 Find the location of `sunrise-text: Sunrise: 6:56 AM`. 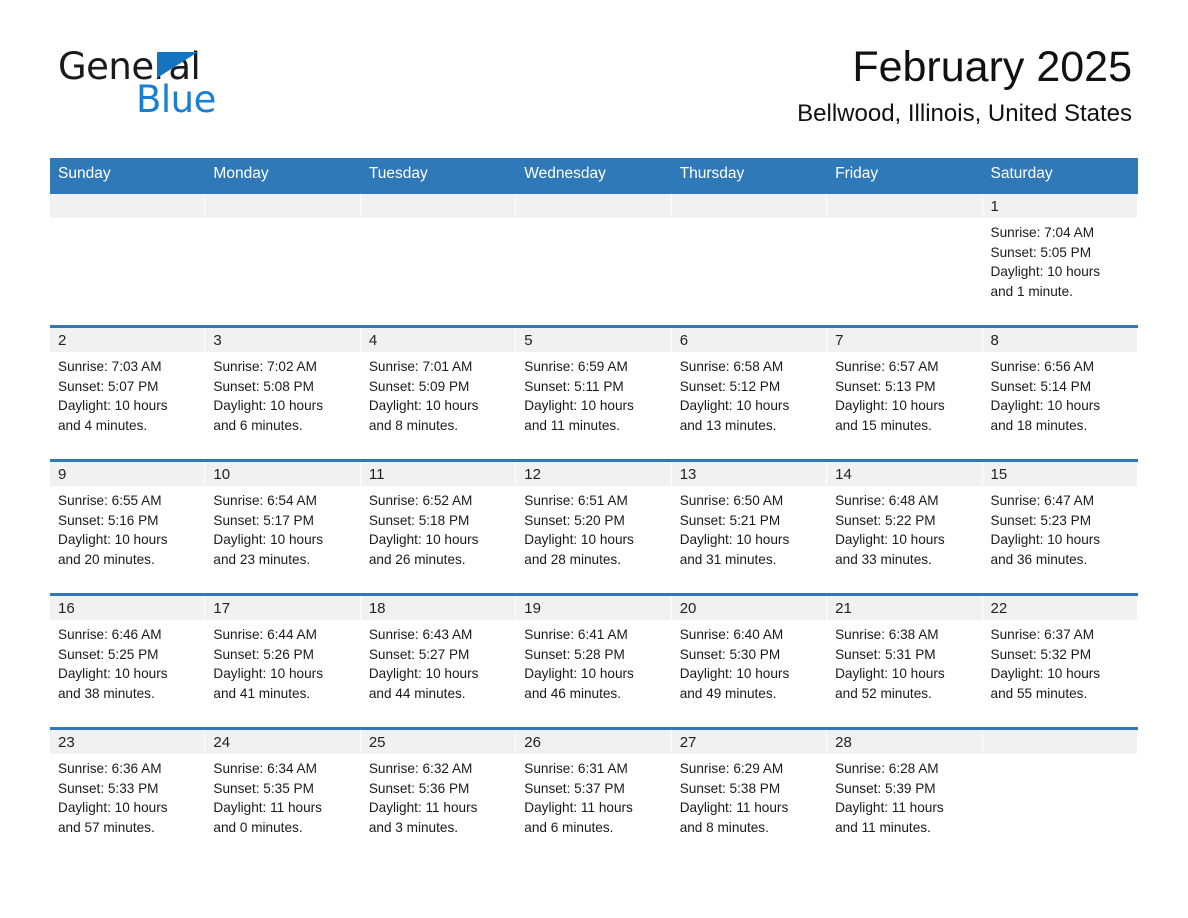

sunrise-text: Sunrise: 6:56 AM is located at coordinates (1042, 366).